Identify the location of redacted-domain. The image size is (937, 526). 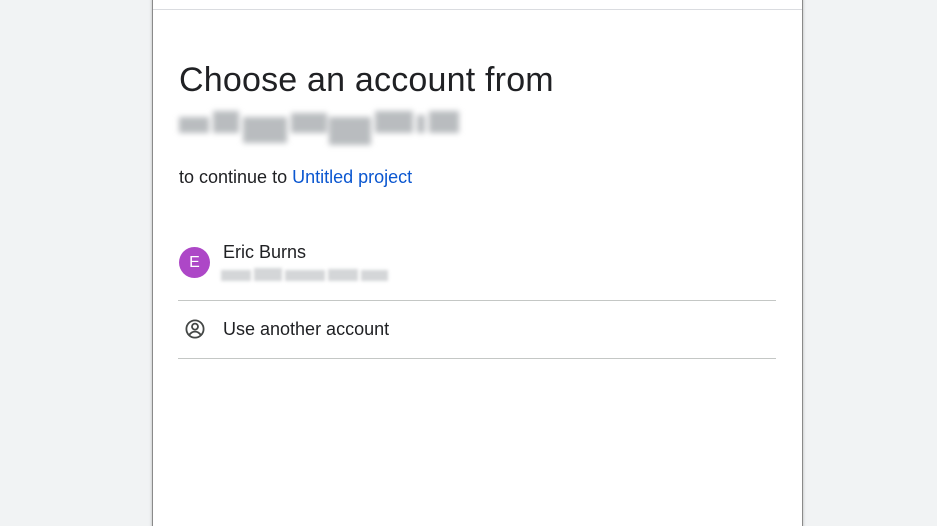
(319, 127).